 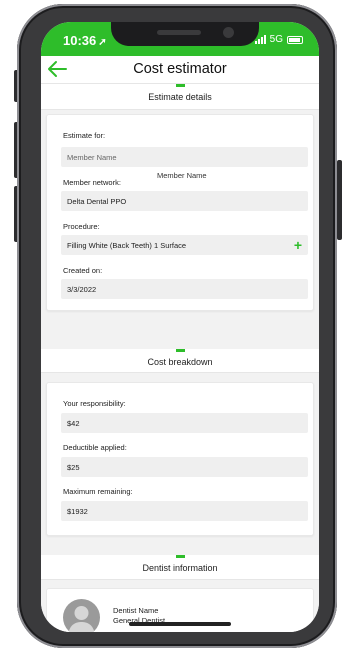 I want to click on avatar, so click(x=81, y=615).